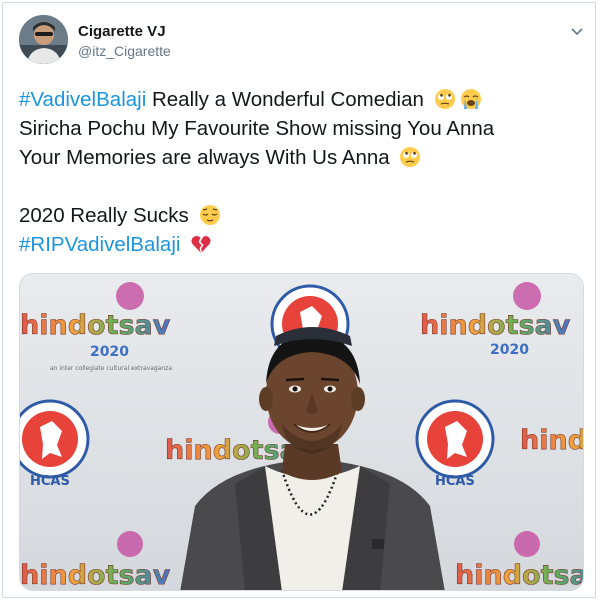 The width and height of the screenshot is (600, 600). Describe the element at coordinates (577, 32) in the screenshot. I see `chevron-down-icon` at that location.